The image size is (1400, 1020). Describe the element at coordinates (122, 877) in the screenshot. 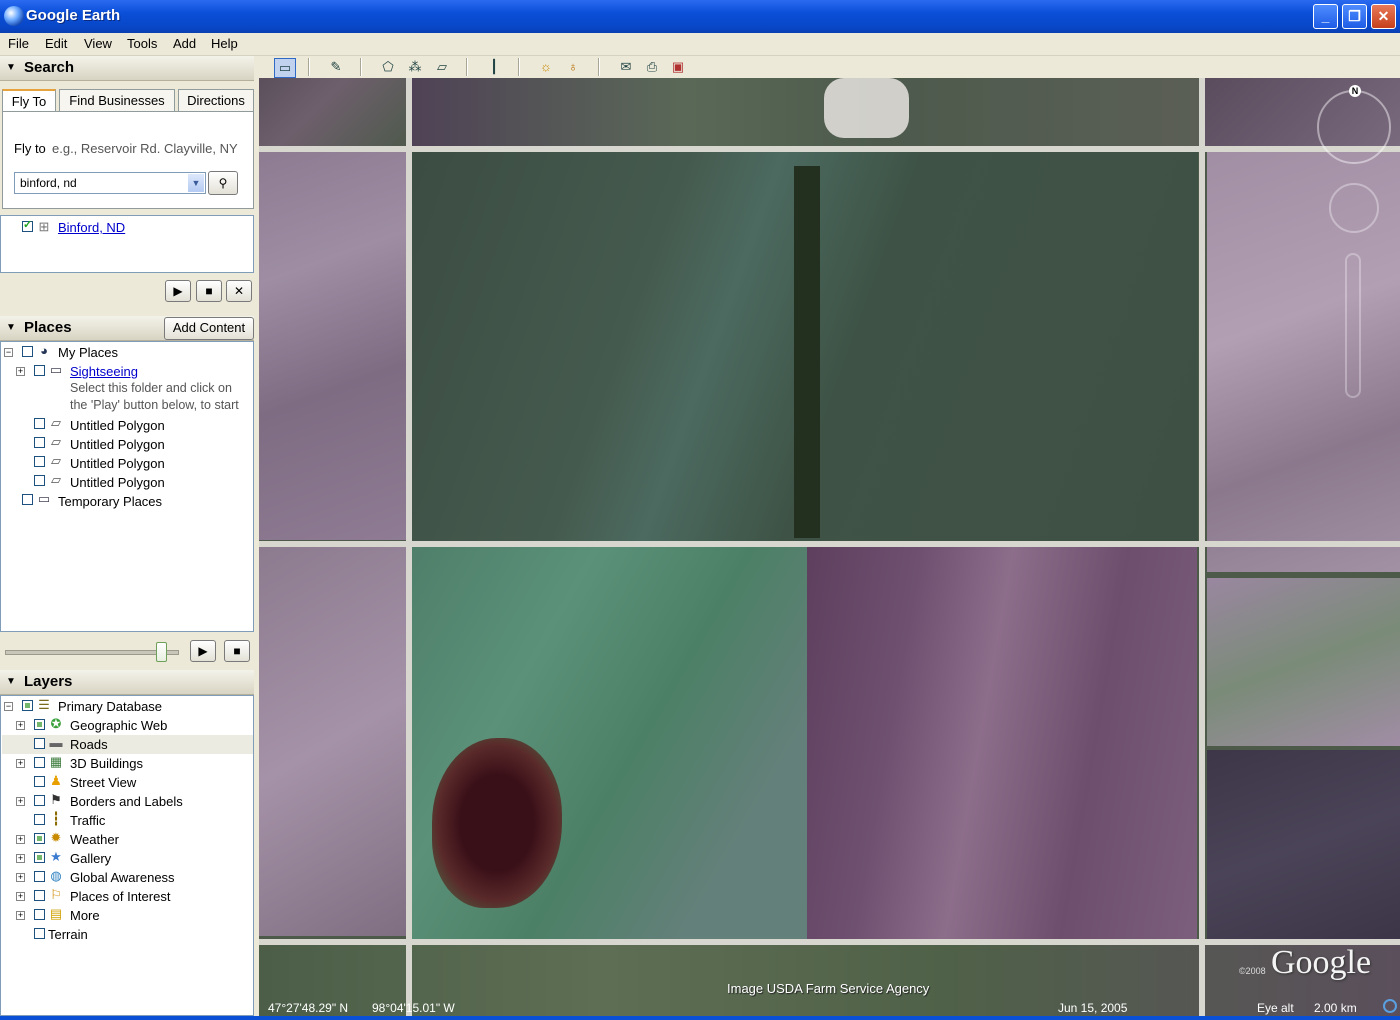

I see `layer-global-awareness: Global Awareness` at that location.